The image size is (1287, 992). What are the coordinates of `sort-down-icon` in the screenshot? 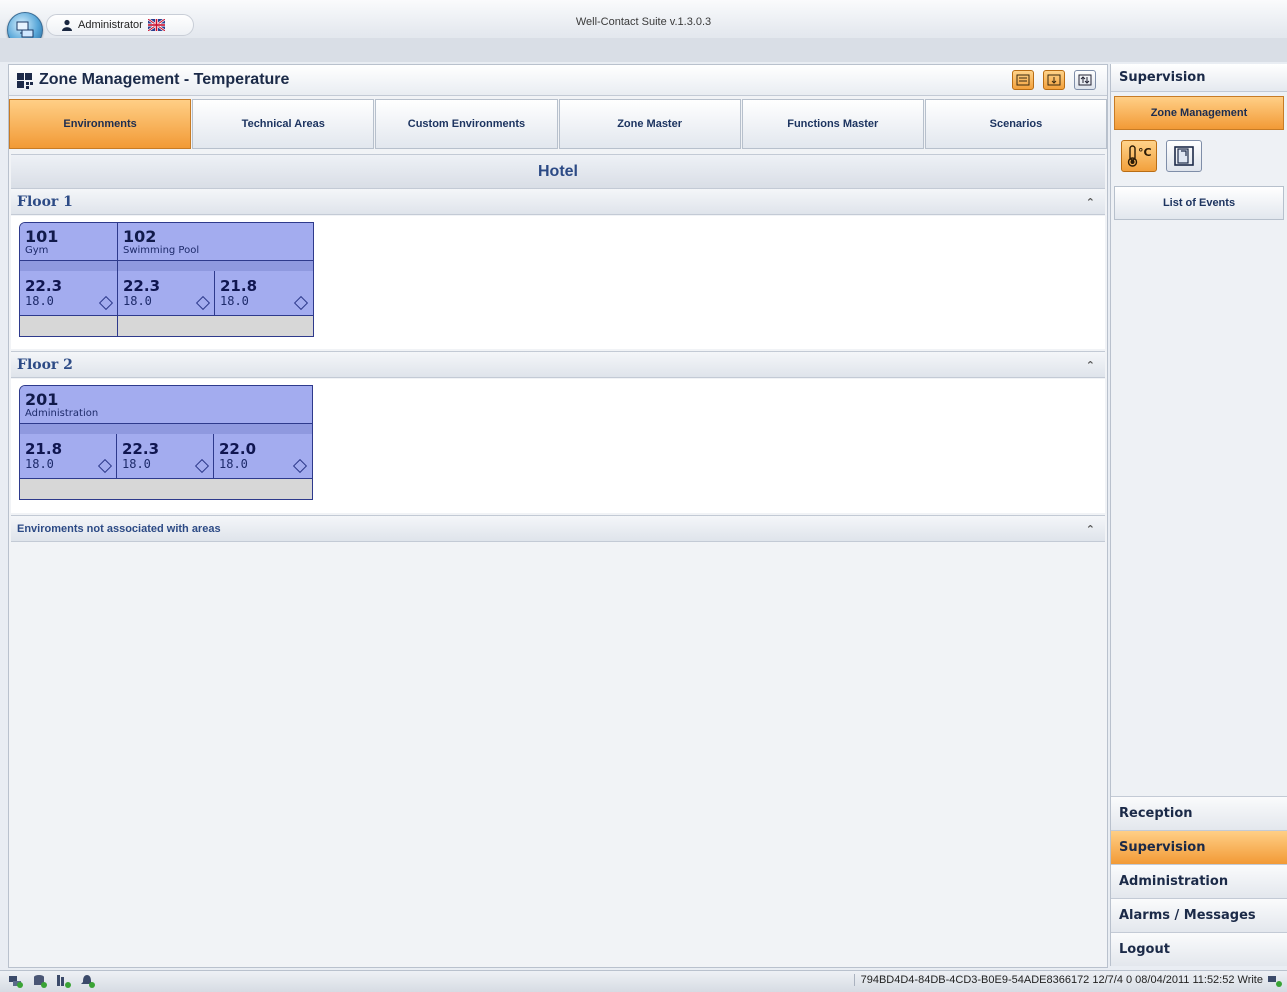 It's located at (1054, 80).